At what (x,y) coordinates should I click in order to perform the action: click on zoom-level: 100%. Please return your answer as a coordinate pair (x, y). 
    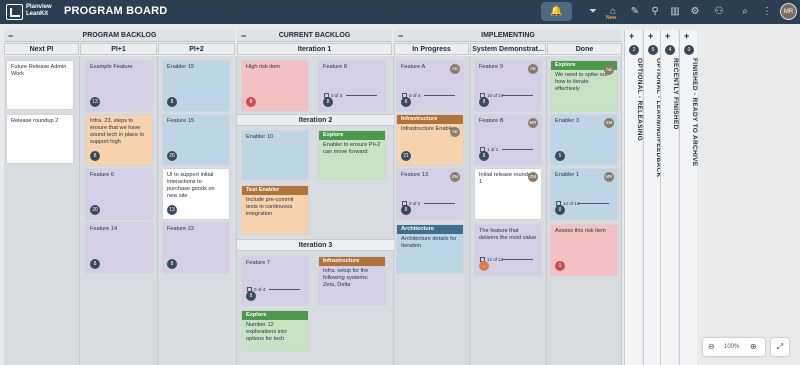
    Looking at the image, I should click on (732, 347).